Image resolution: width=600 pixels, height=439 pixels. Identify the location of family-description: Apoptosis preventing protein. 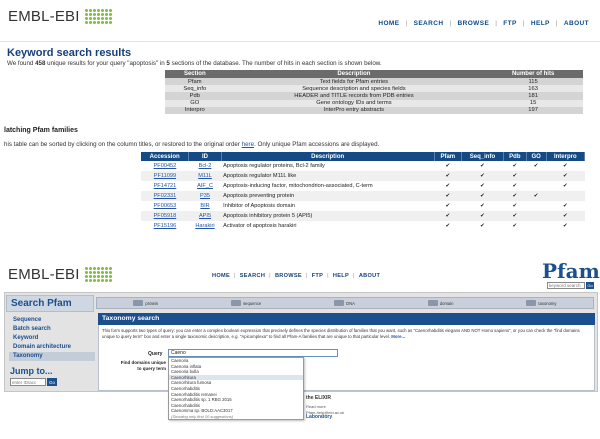
(328, 196).